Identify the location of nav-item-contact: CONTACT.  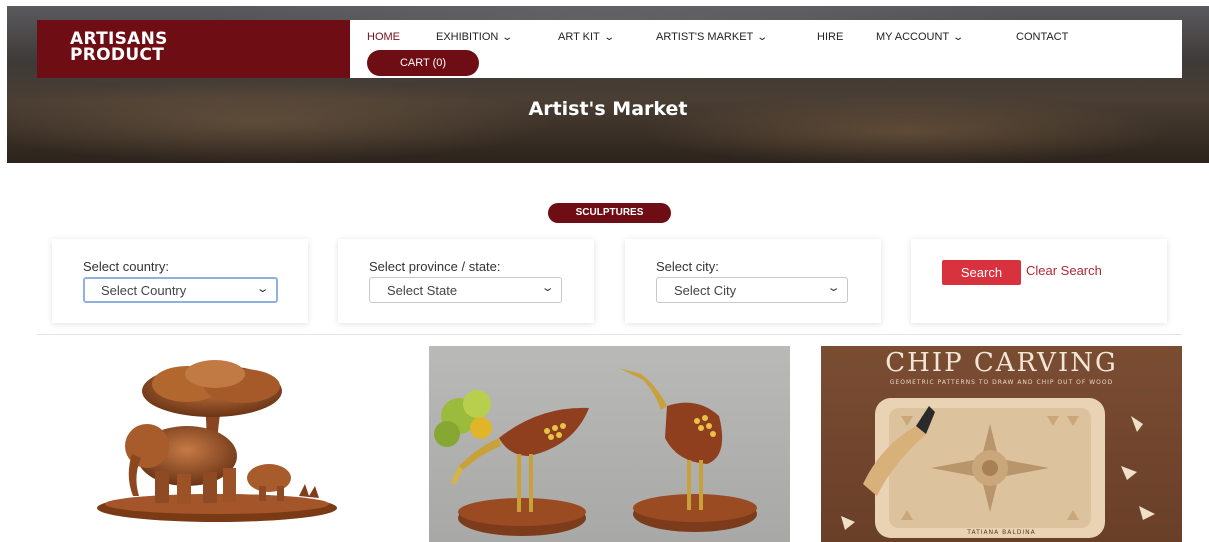
(1042, 37).